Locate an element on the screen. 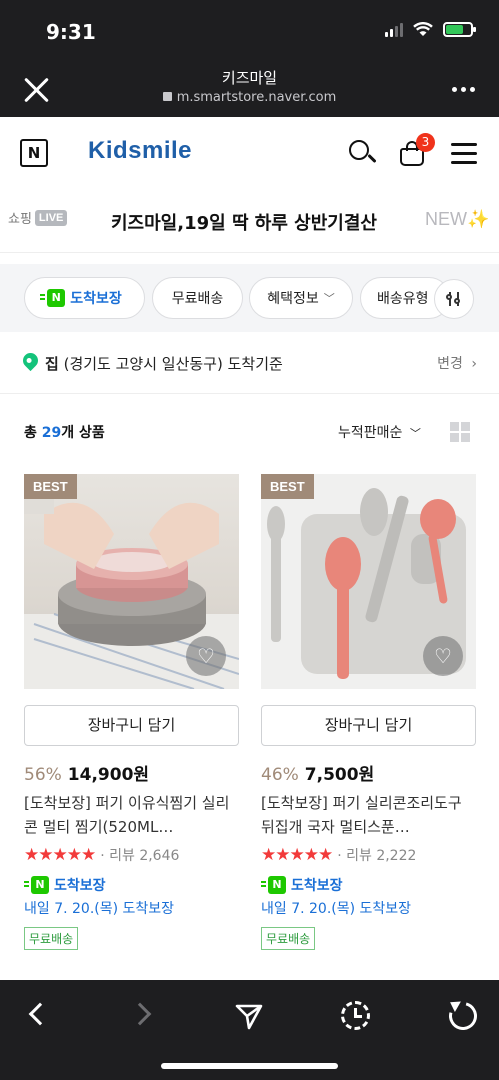 Image resolution: width=499 pixels, height=1080 pixels. home-indicator is located at coordinates (249, 1066).